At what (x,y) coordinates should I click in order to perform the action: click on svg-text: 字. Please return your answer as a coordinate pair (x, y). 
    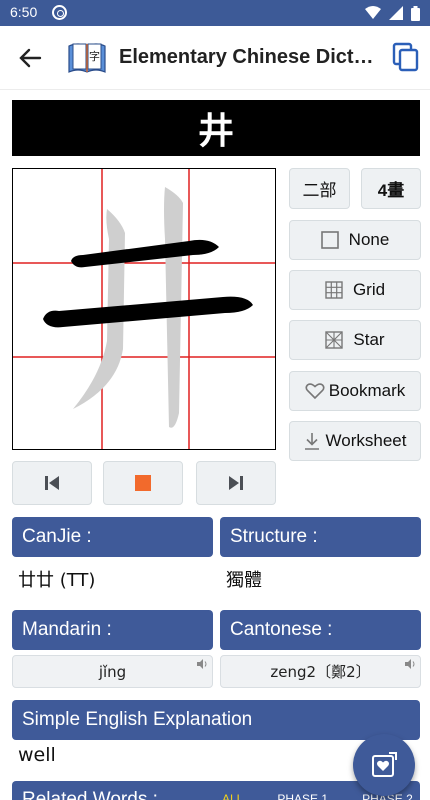
    Looking at the image, I should click on (94, 56).